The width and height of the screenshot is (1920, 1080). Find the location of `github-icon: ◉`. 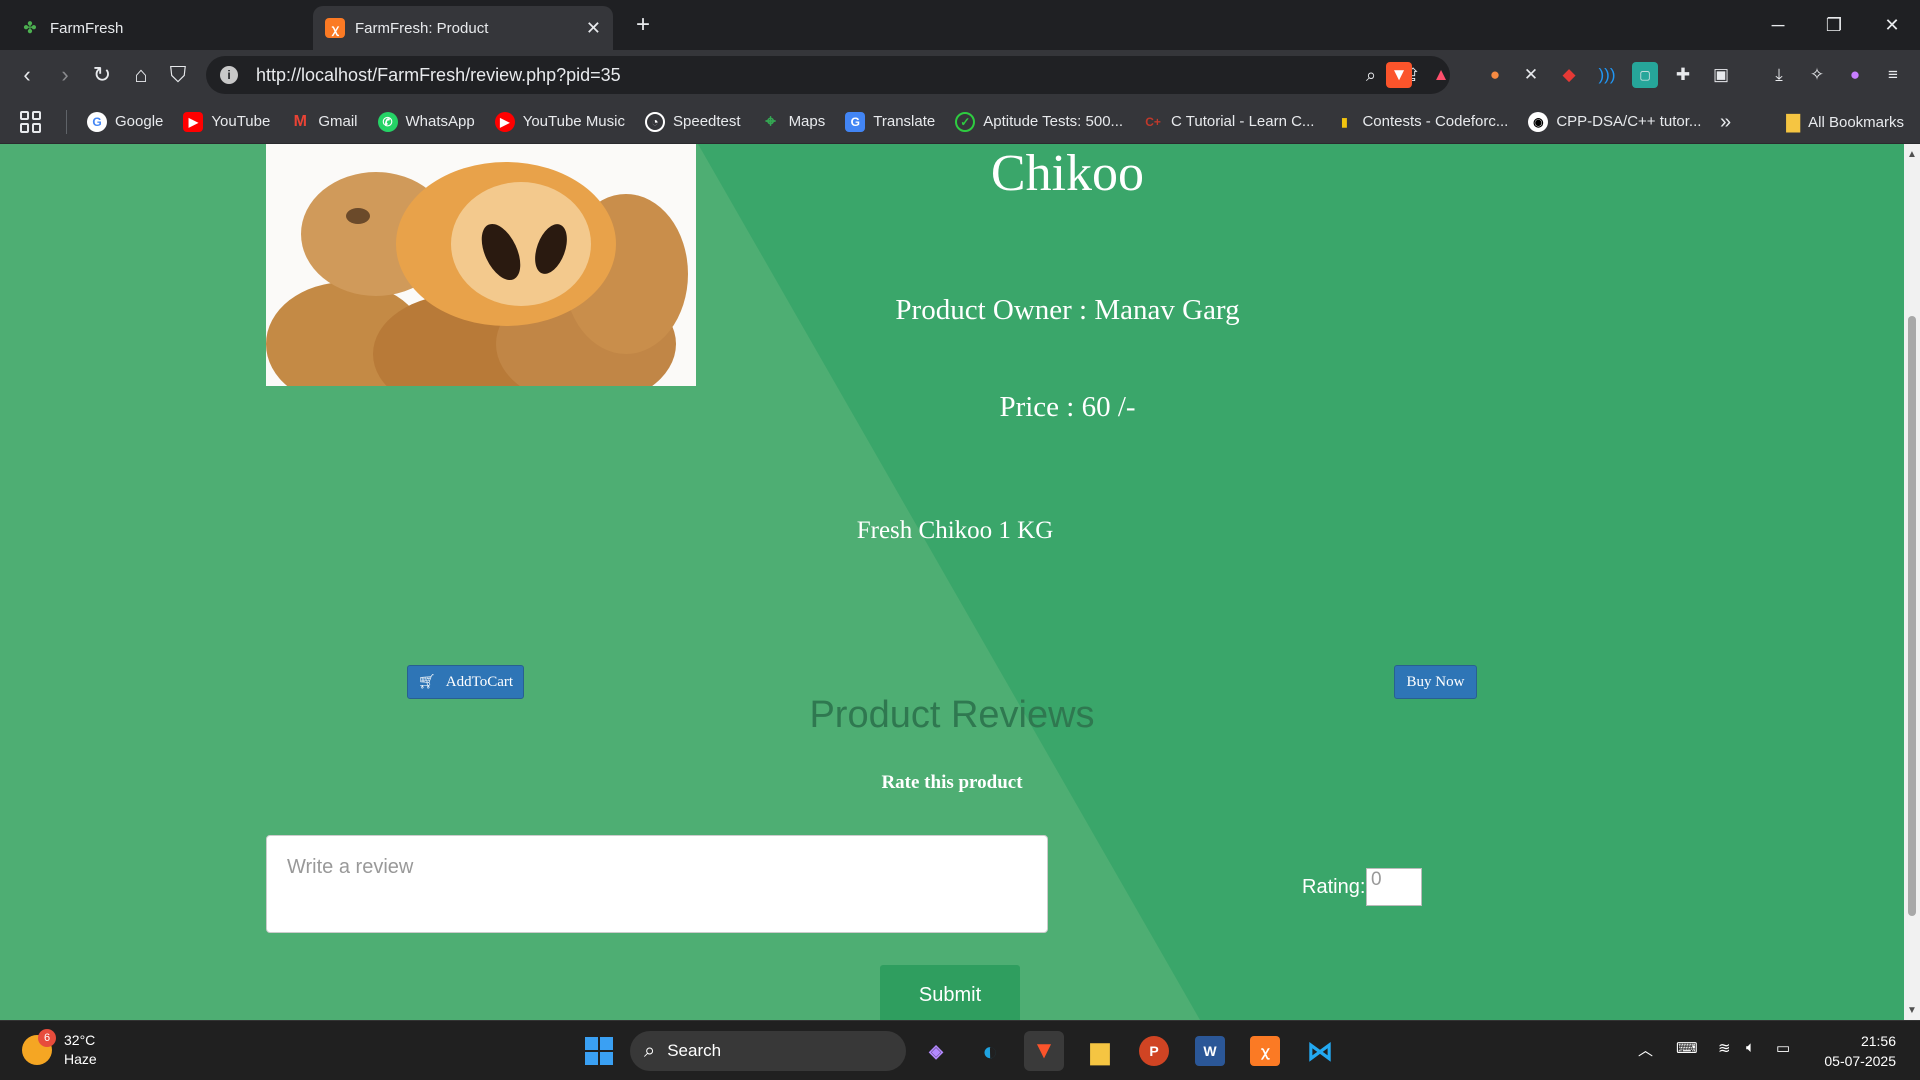

github-icon: ◉ is located at coordinates (1538, 121).